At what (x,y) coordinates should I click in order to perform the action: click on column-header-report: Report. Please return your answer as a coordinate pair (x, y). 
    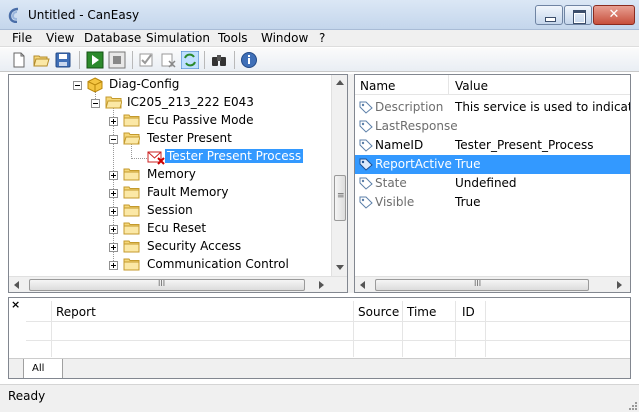
    Looking at the image, I should click on (76, 312).